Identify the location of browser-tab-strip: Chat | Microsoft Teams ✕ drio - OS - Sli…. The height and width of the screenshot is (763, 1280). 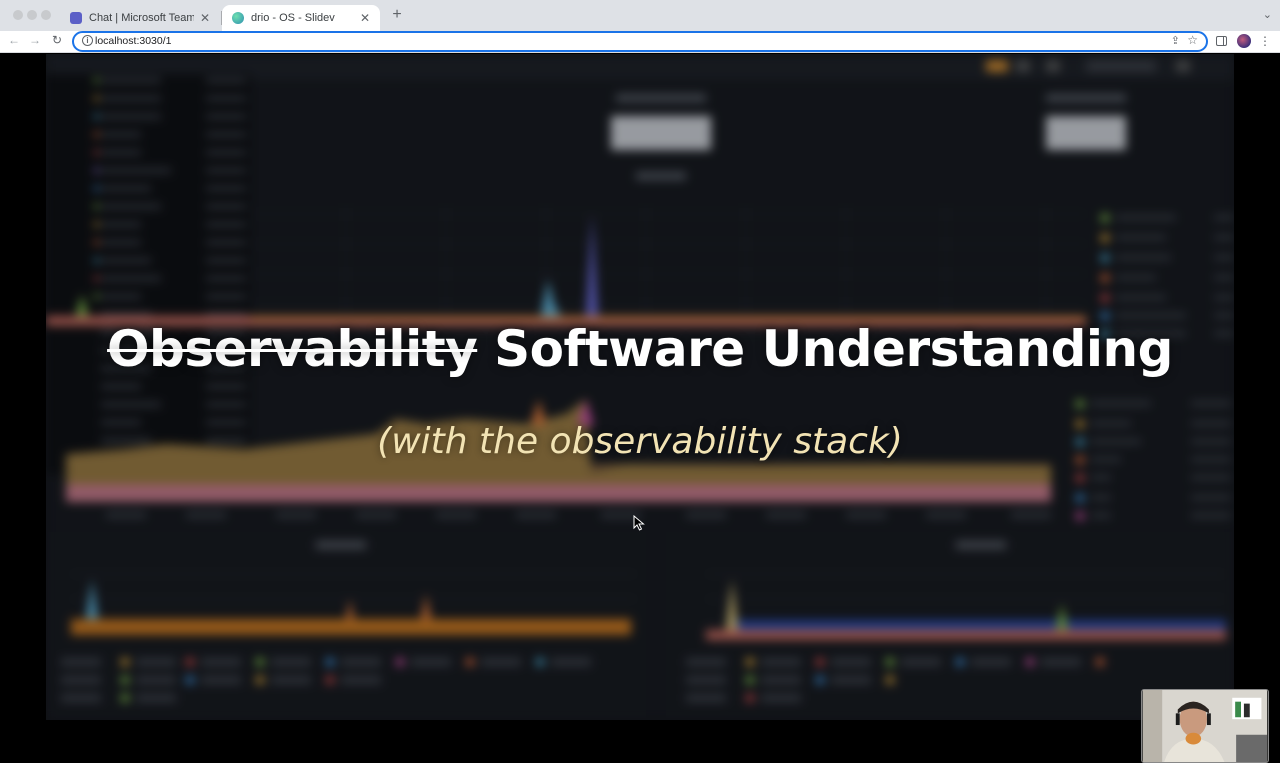
(640, 15).